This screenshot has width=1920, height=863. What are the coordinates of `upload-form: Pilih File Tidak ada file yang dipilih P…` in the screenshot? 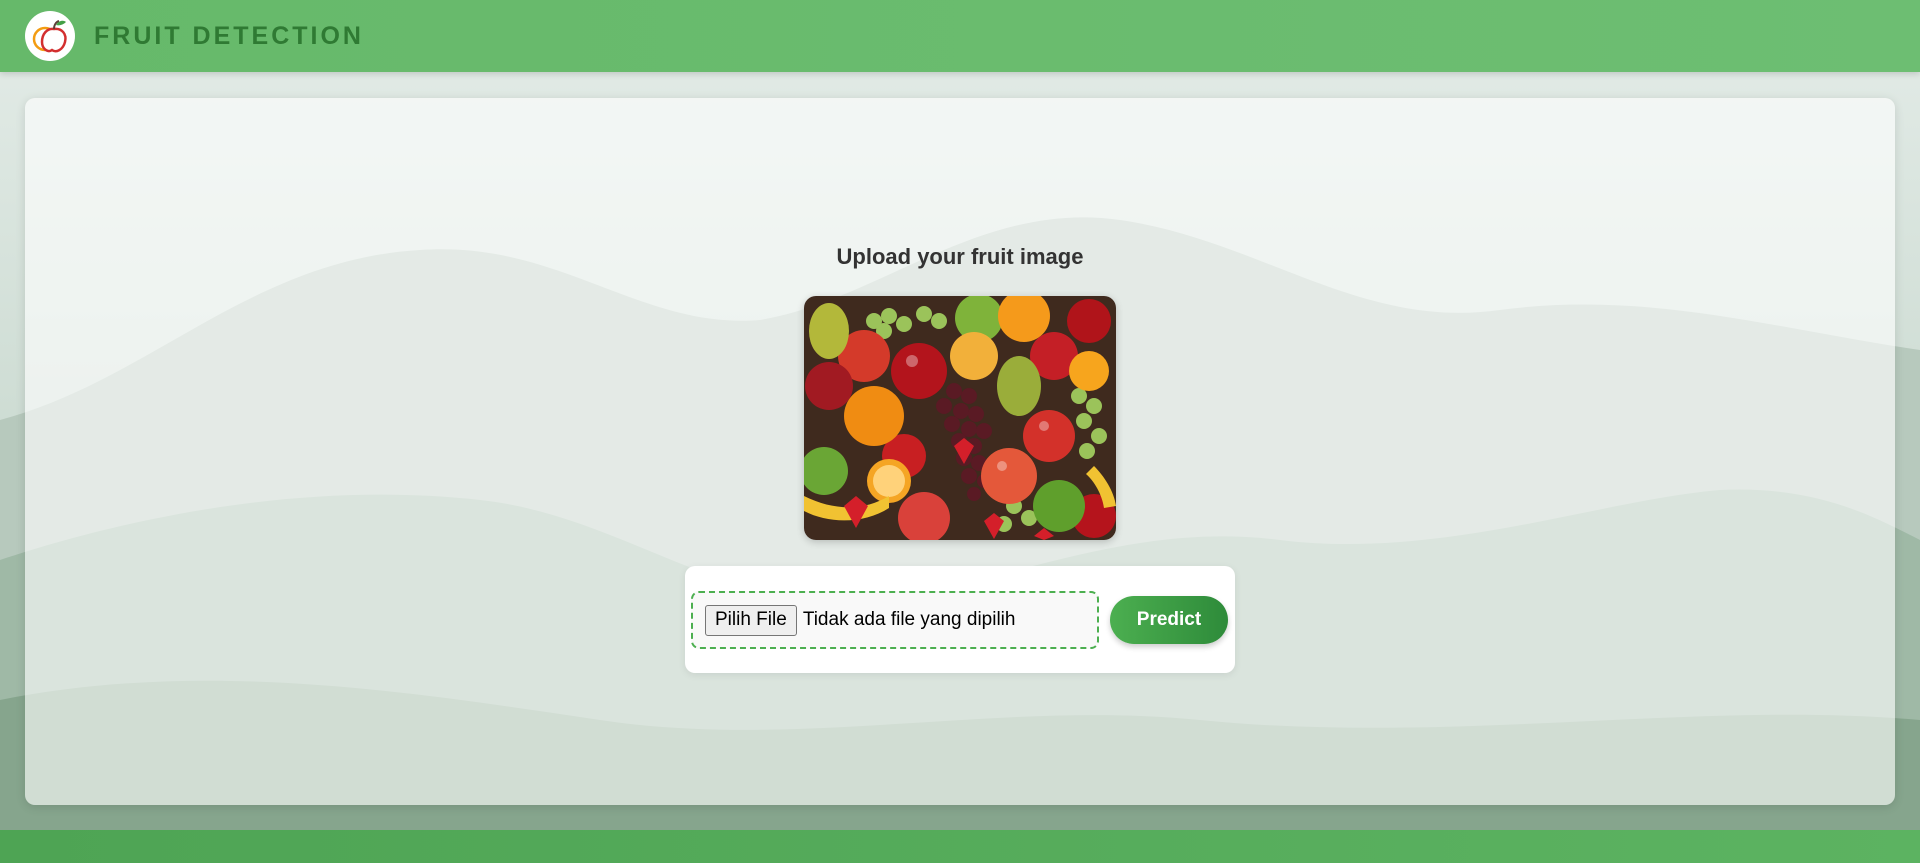 It's located at (960, 619).